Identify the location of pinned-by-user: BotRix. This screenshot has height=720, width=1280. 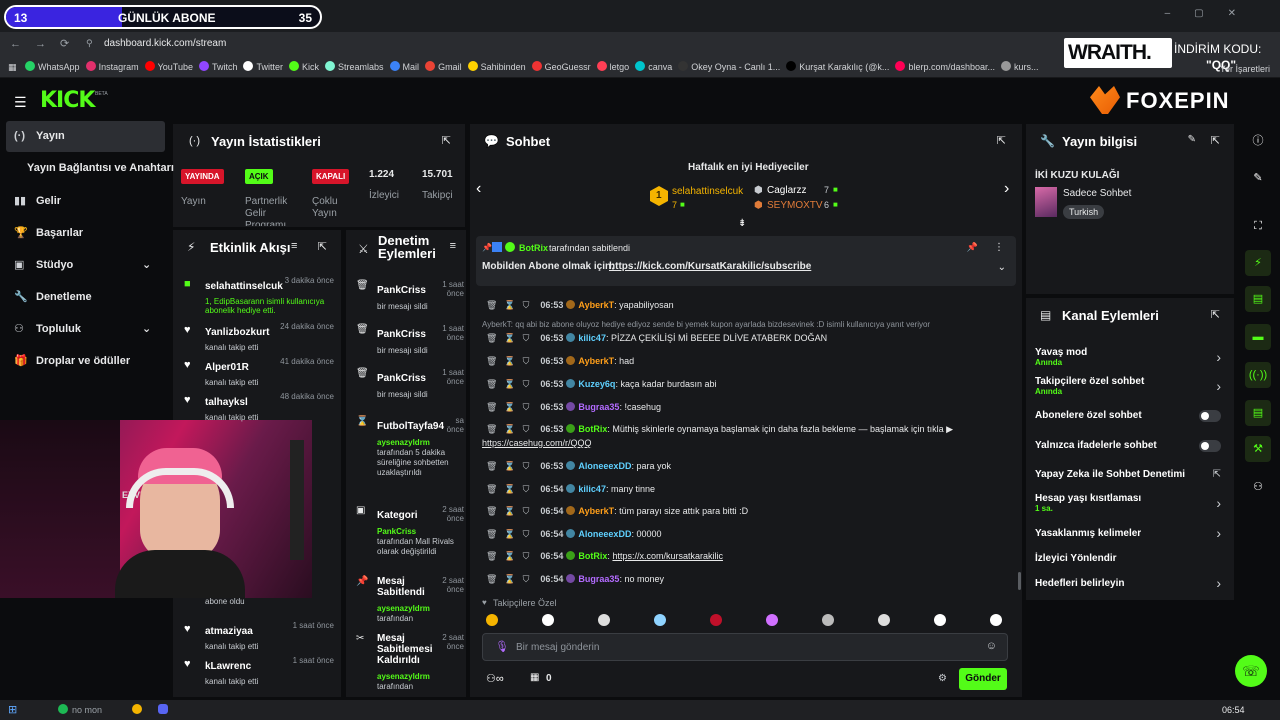
(533, 248).